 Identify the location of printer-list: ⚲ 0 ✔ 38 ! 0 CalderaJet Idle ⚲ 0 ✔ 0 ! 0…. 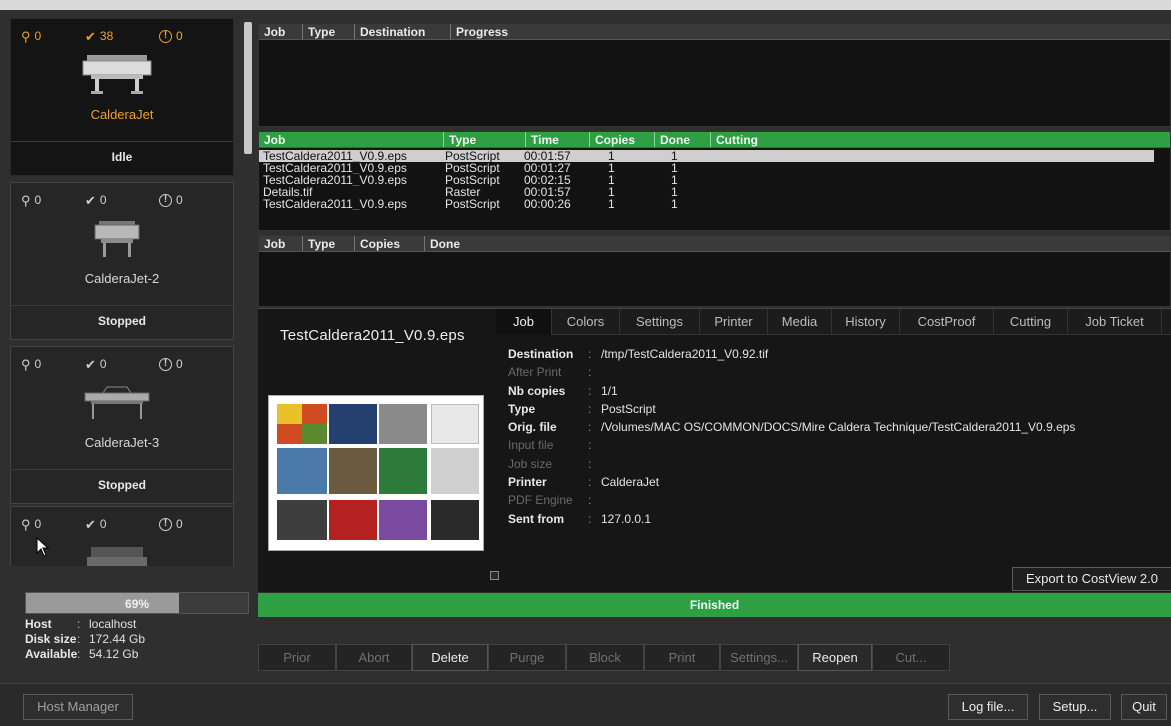
(126, 292).